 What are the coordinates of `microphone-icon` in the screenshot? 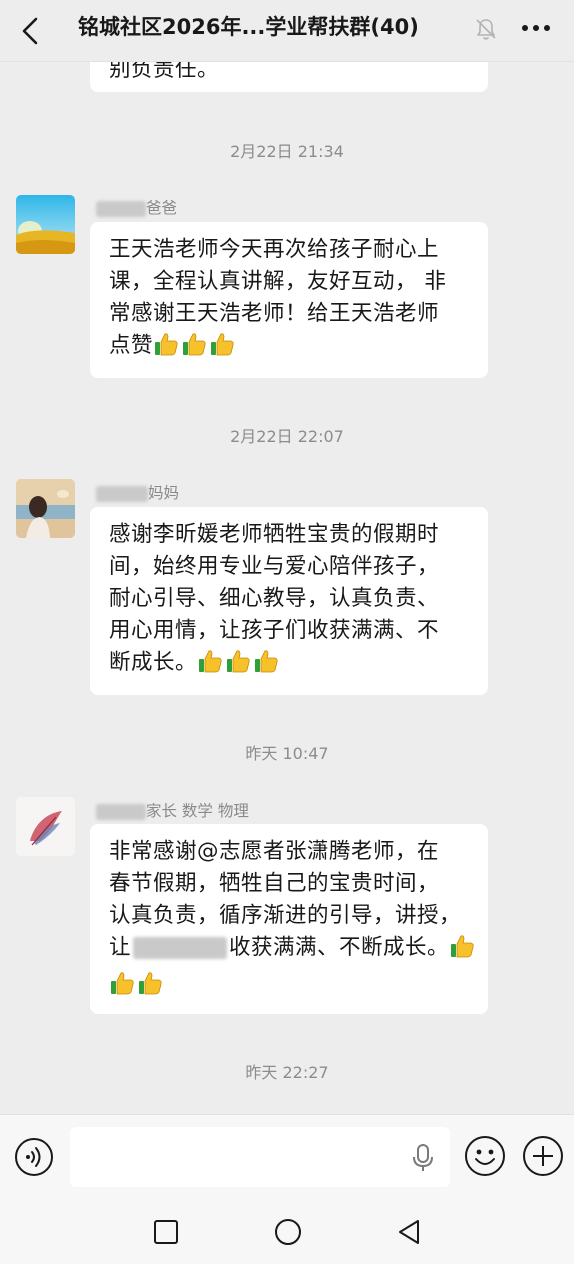 It's located at (423, 1158).